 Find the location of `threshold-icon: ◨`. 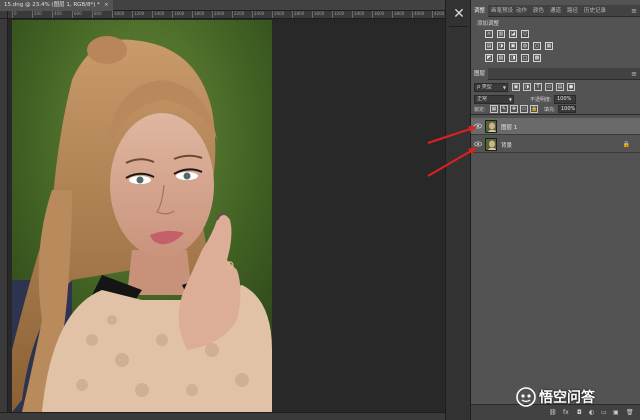

threshold-icon: ◨ is located at coordinates (513, 58).